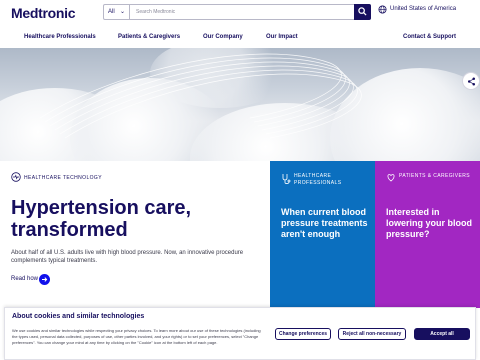 This screenshot has width=480, height=360. I want to click on accept-all-button: Accept all, so click(442, 334).